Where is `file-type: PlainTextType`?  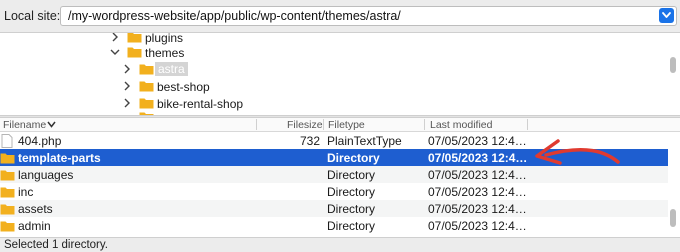 file-type: PlainTextType is located at coordinates (364, 141).